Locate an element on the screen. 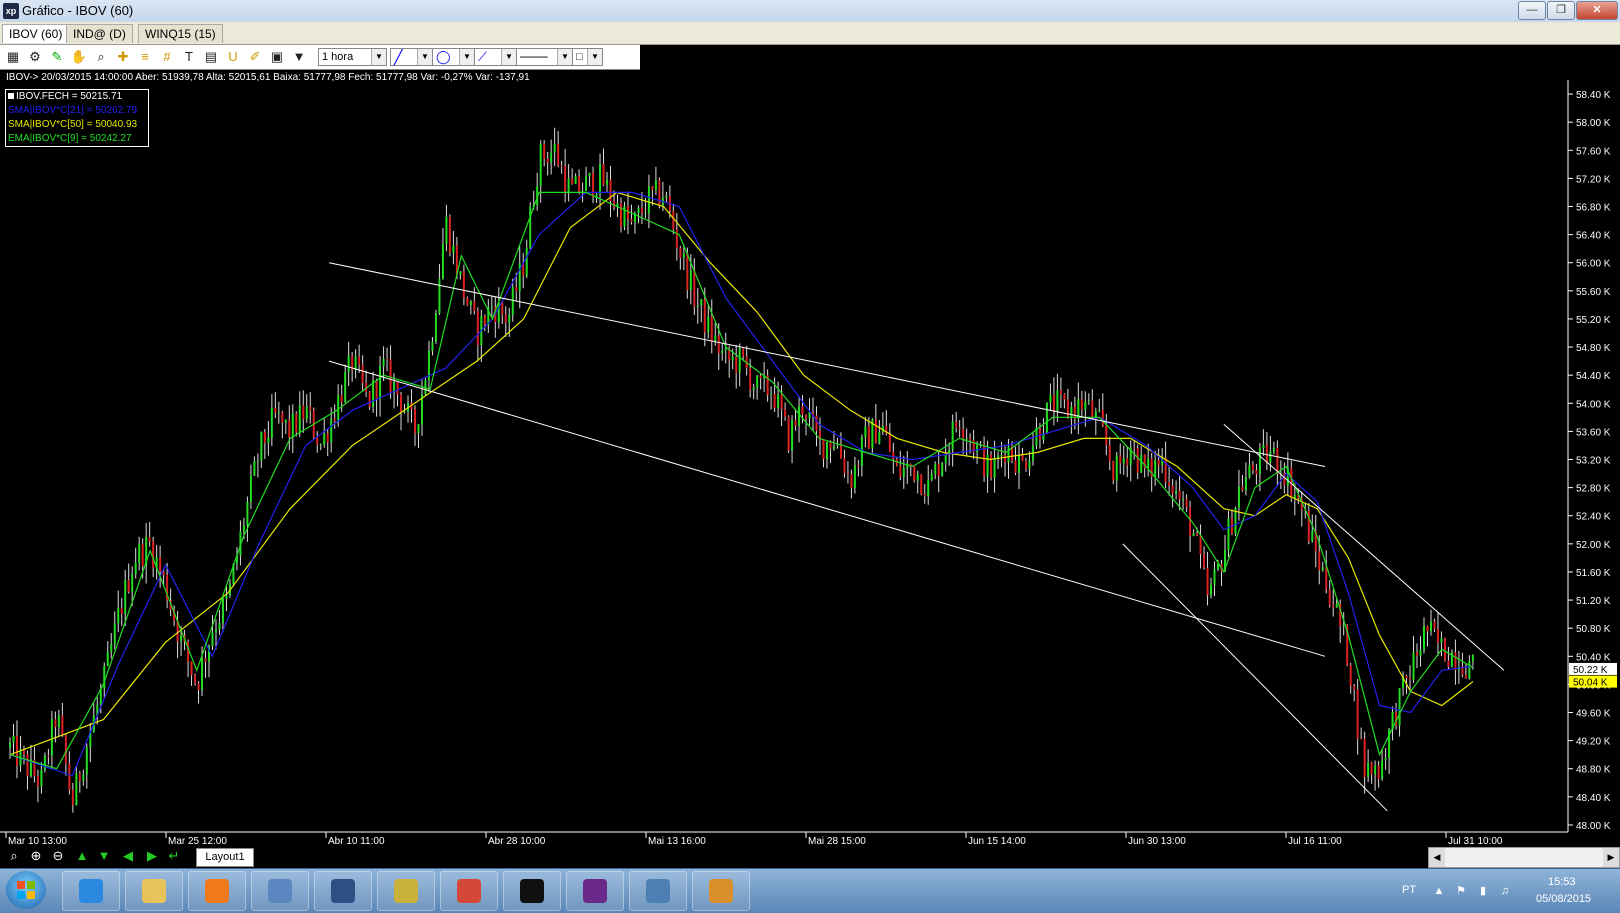  crosshair-icon: ✚ is located at coordinates (123, 57).